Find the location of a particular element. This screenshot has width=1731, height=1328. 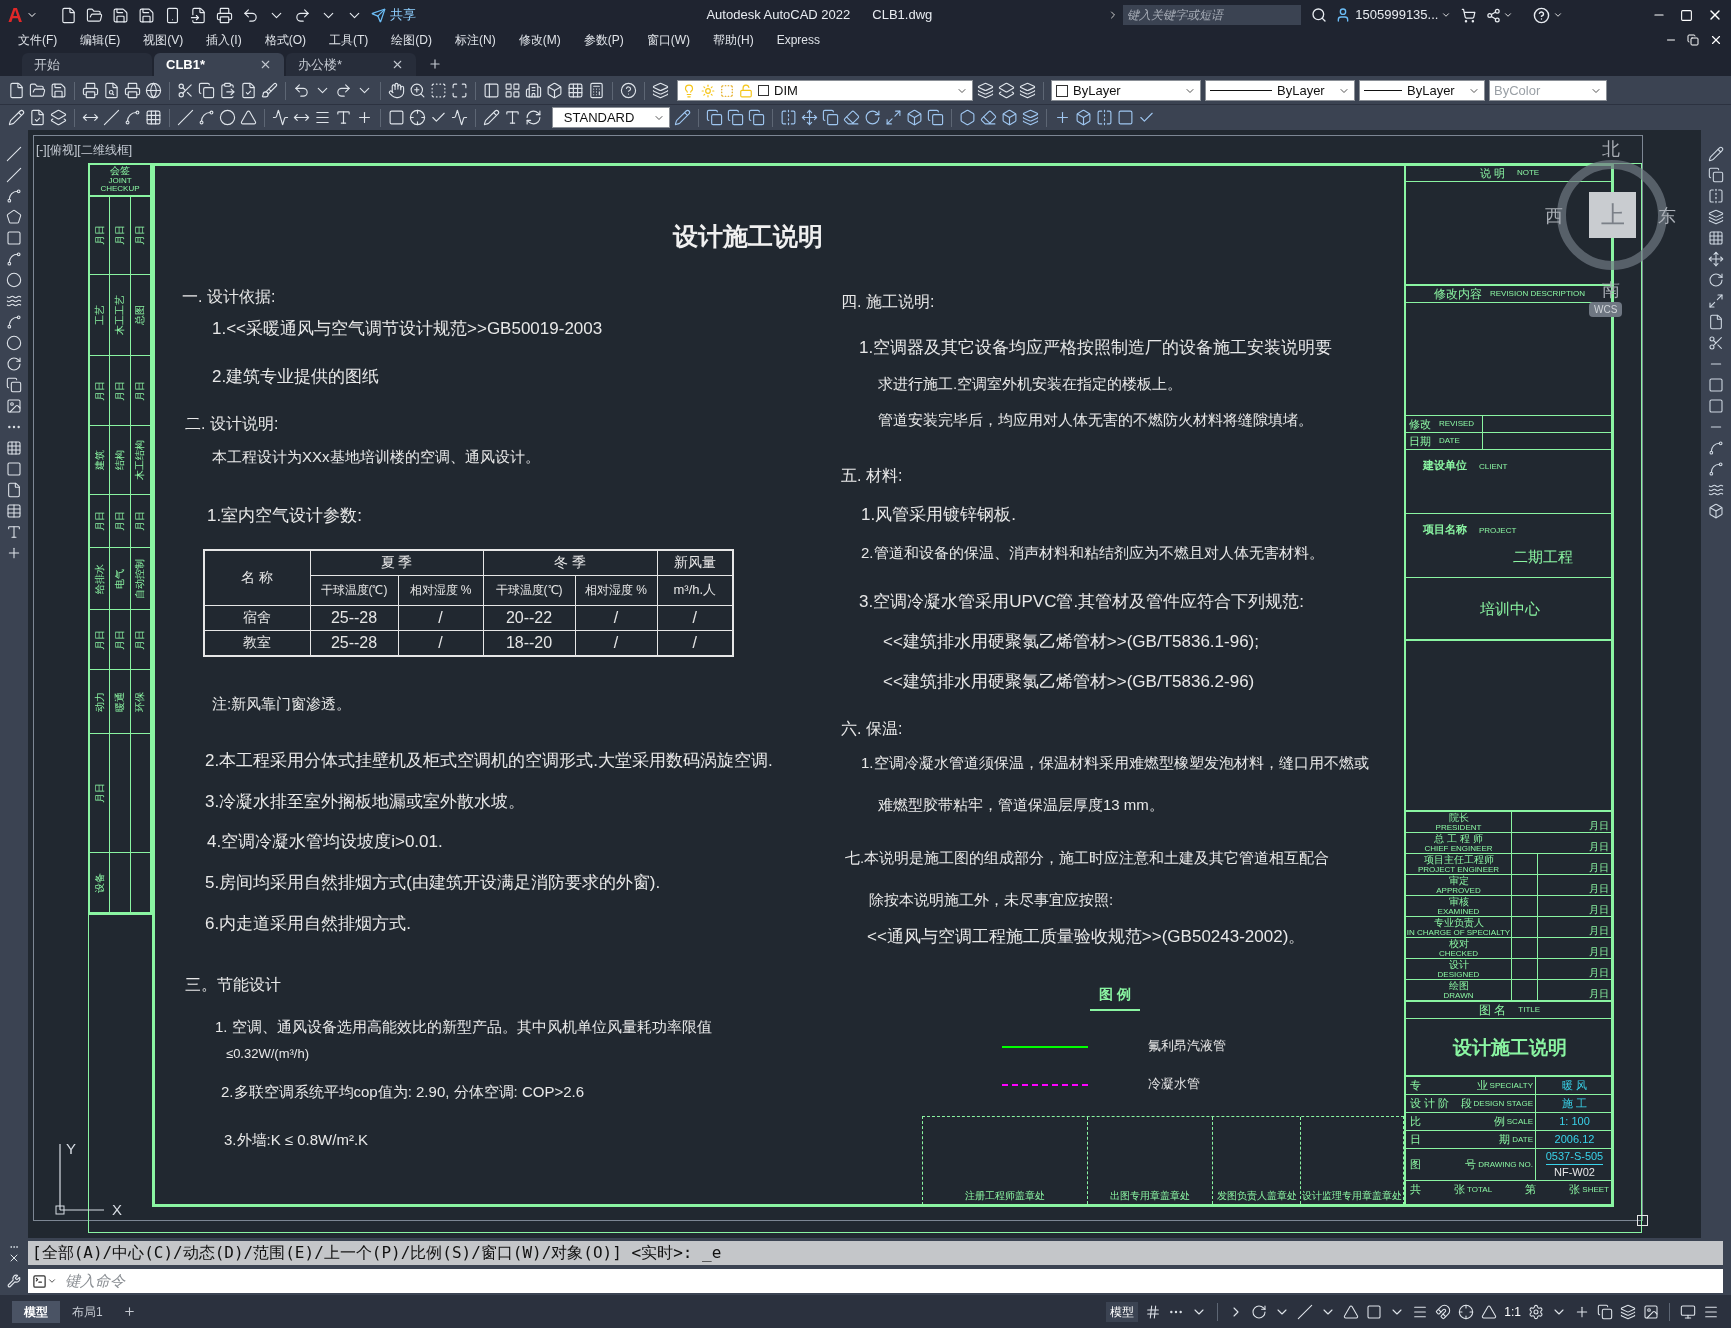

magnet-icon is located at coordinates (1443, 1311).